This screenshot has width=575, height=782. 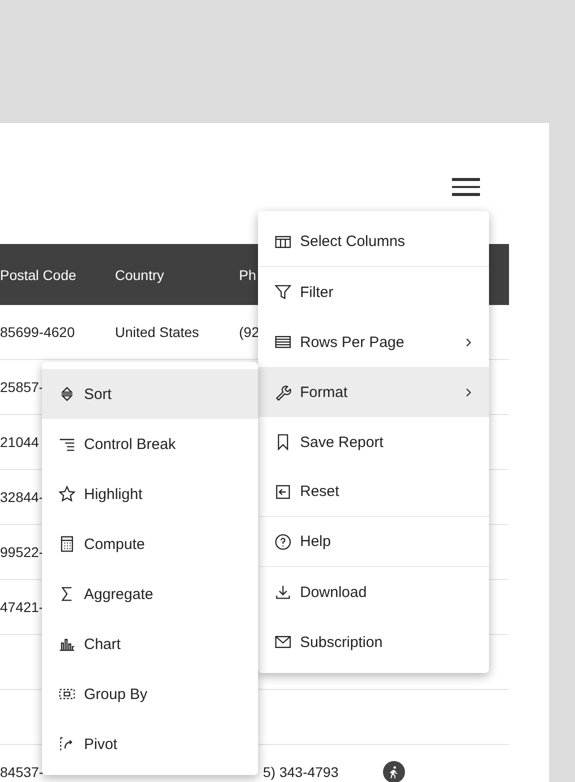 What do you see at coordinates (373, 392) in the screenshot?
I see `menu-item: Format` at bounding box center [373, 392].